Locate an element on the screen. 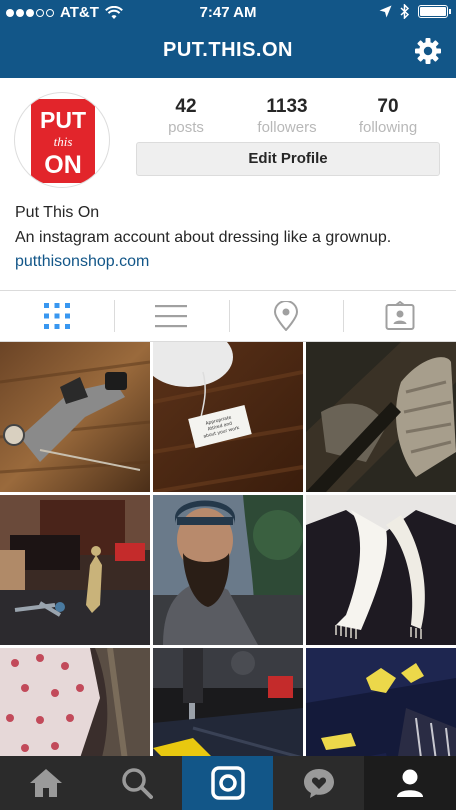 The height and width of the screenshot is (810, 456). camera-icon is located at coordinates (227, 783).